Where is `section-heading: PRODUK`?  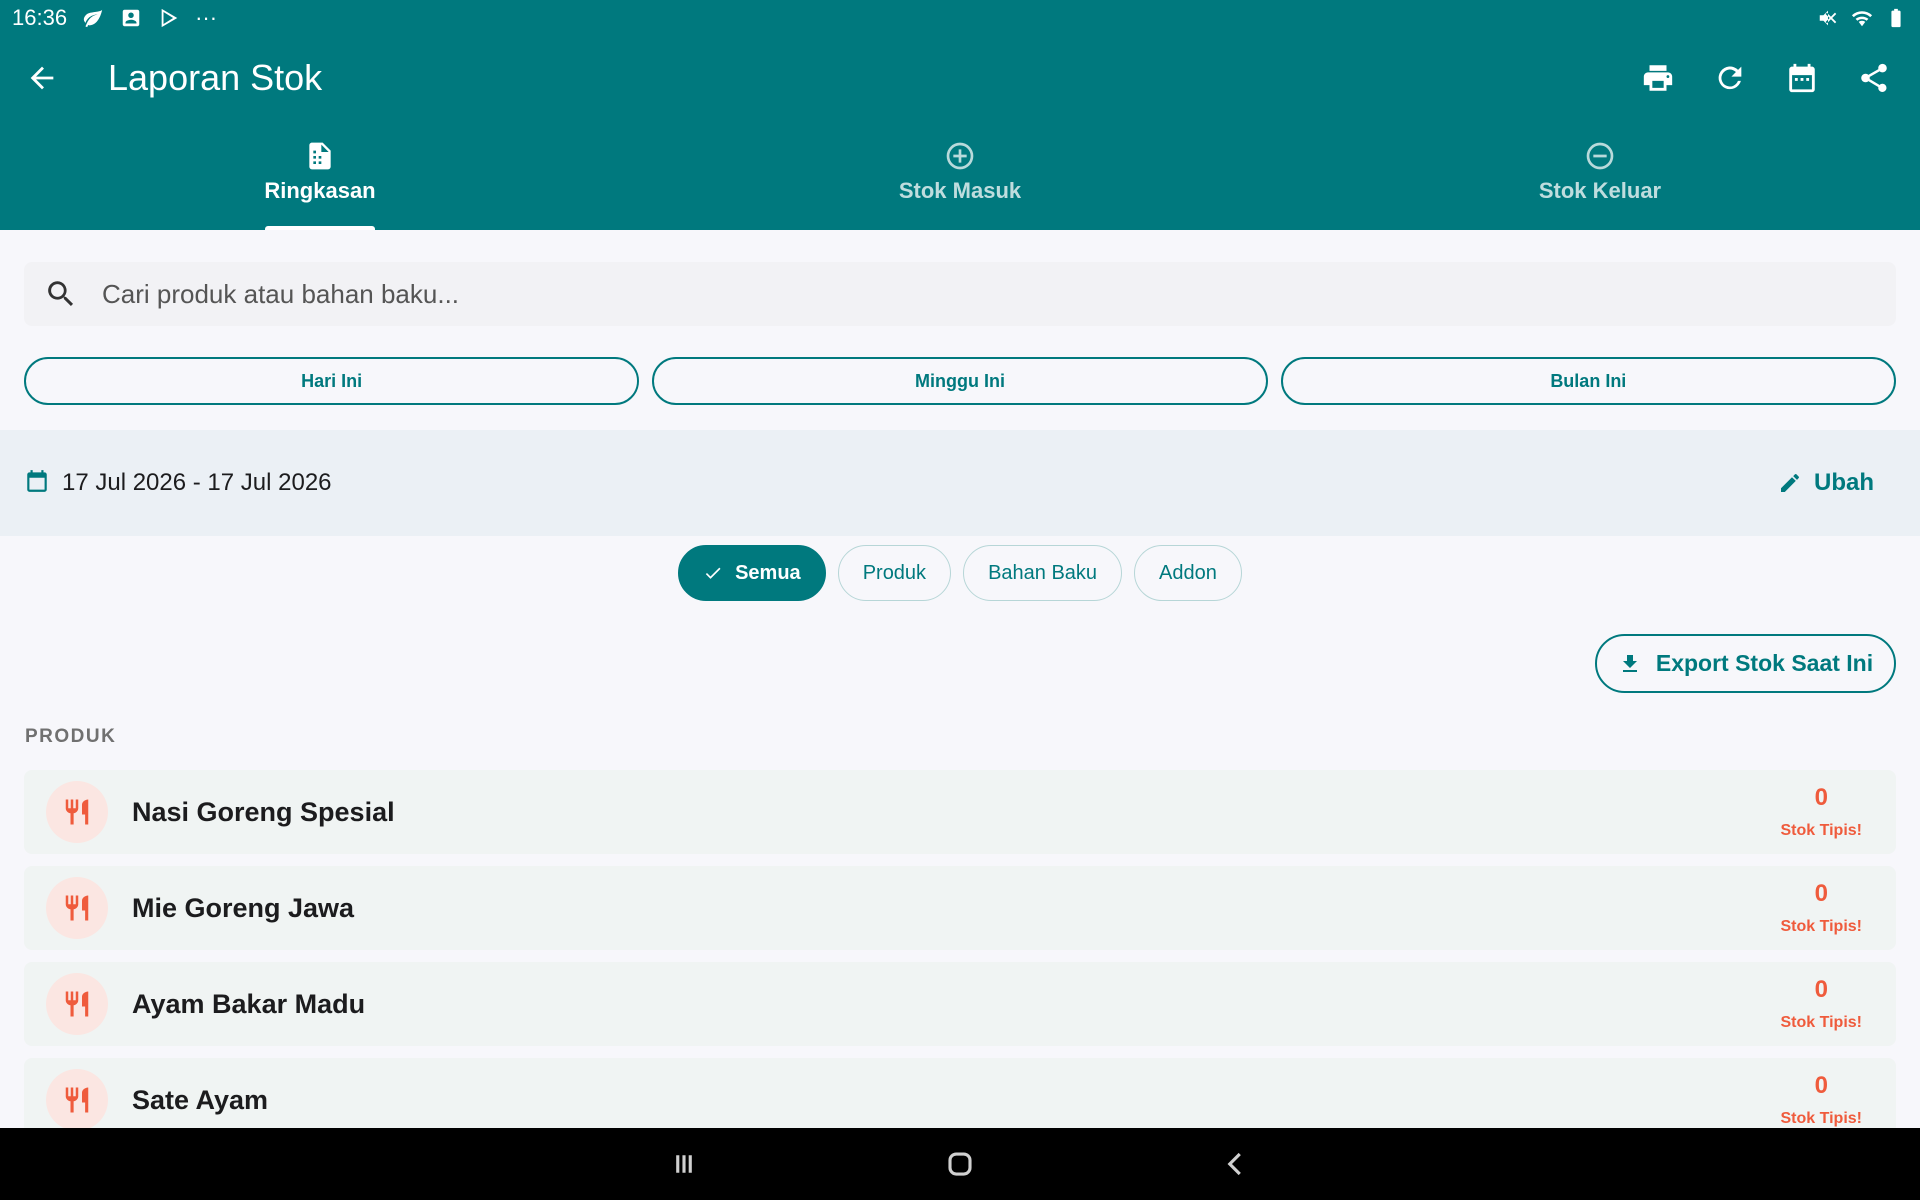 section-heading: PRODUK is located at coordinates (71, 736).